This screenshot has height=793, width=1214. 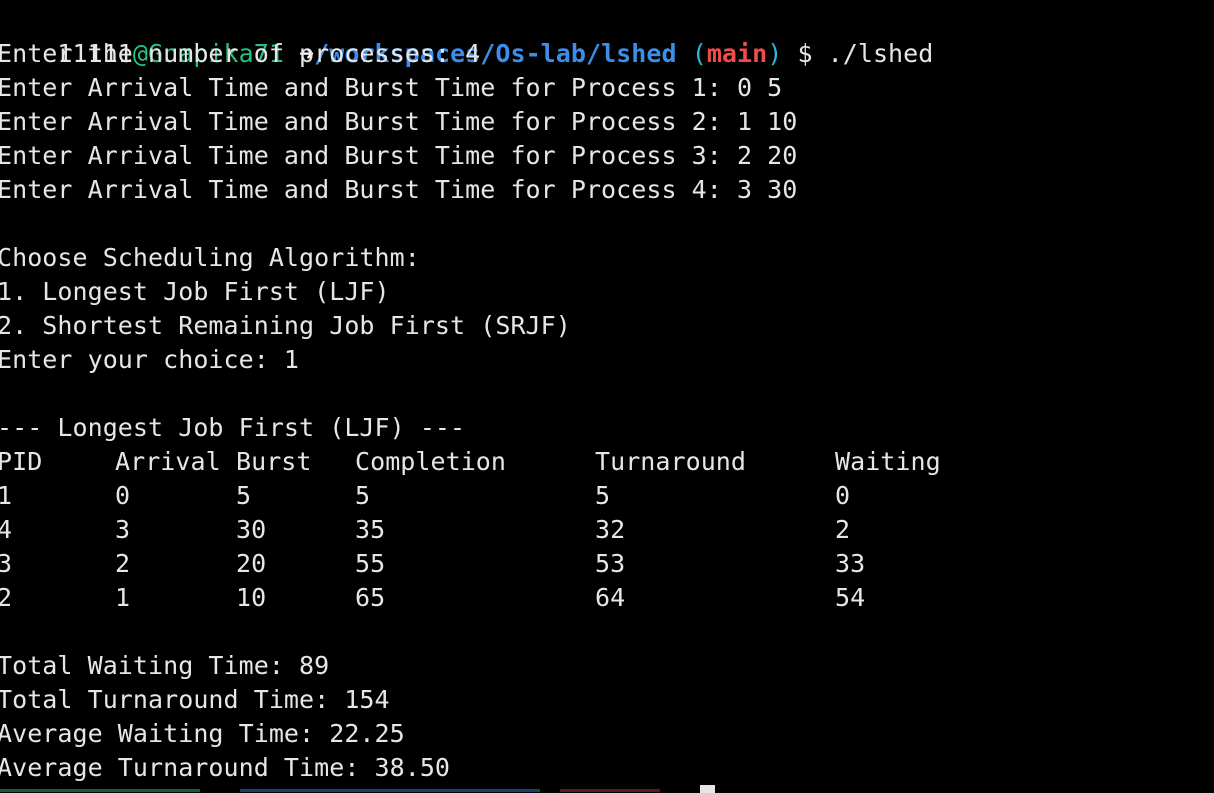 I want to click on num-processes-line: Enter the number of processes: 4, so click(x=240, y=53).